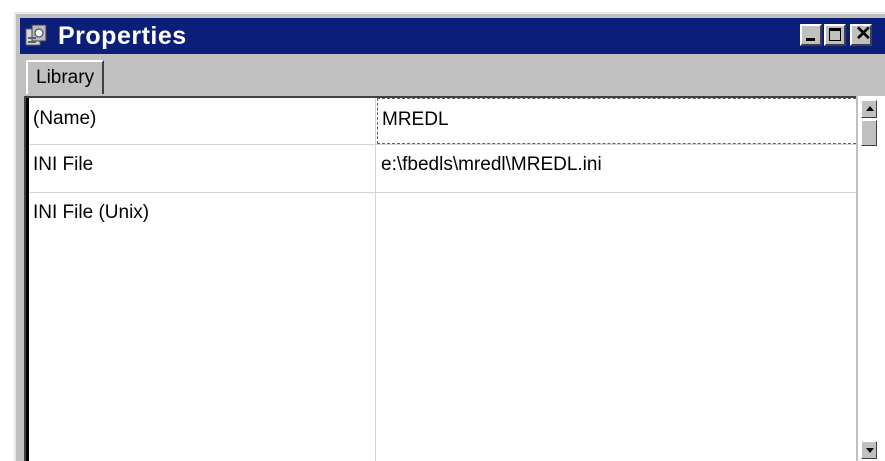 This screenshot has width=885, height=461. I want to click on tab-strip: Library, so click(452, 76).